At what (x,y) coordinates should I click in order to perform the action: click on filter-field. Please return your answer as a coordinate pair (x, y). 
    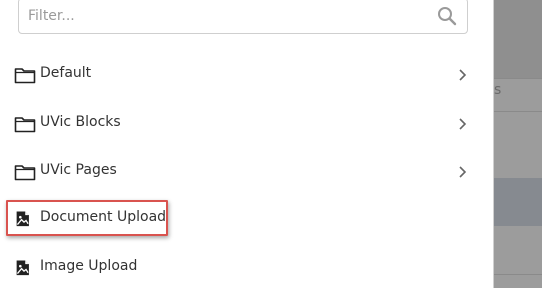
    Looking at the image, I should click on (243, 17).